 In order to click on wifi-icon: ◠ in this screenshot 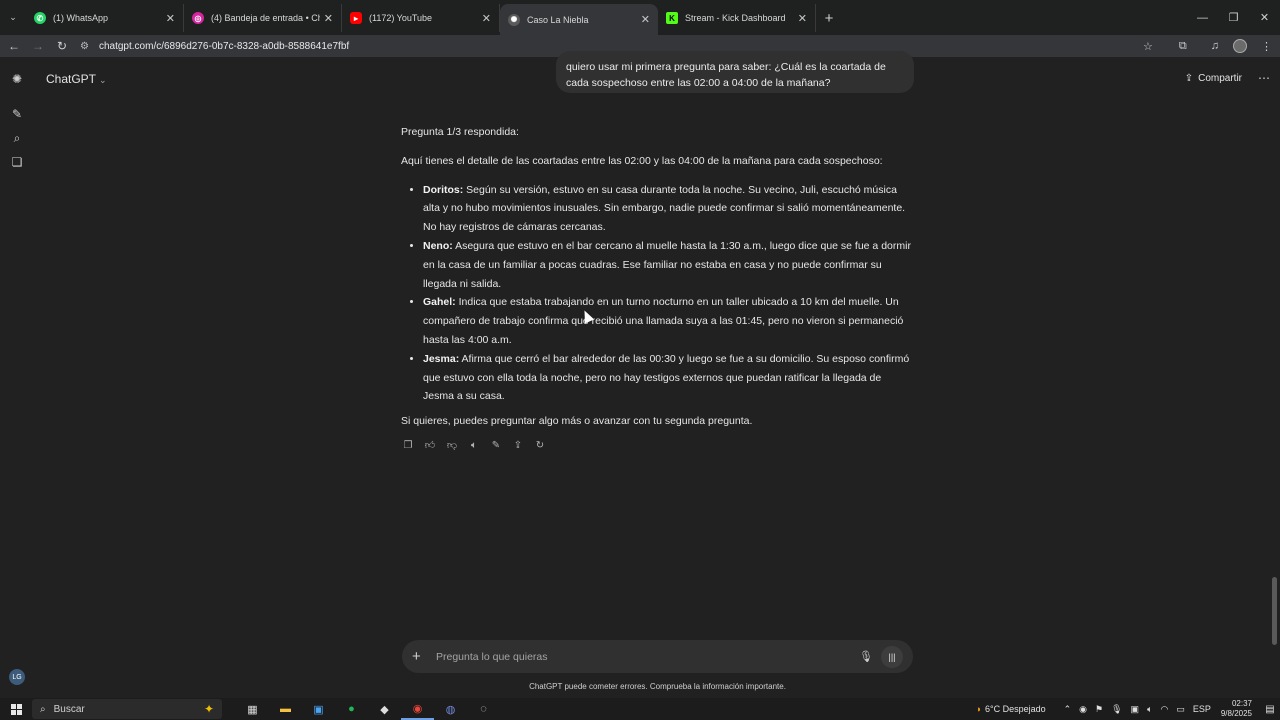, I will do `click(1164, 709)`.